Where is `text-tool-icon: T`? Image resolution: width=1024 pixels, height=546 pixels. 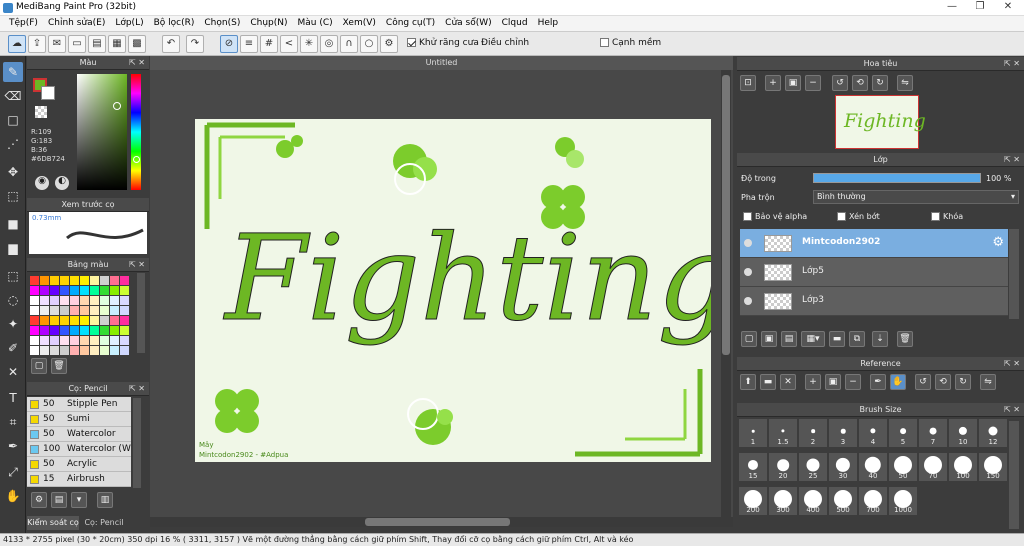
text-tool-icon: T is located at coordinates (13, 398).